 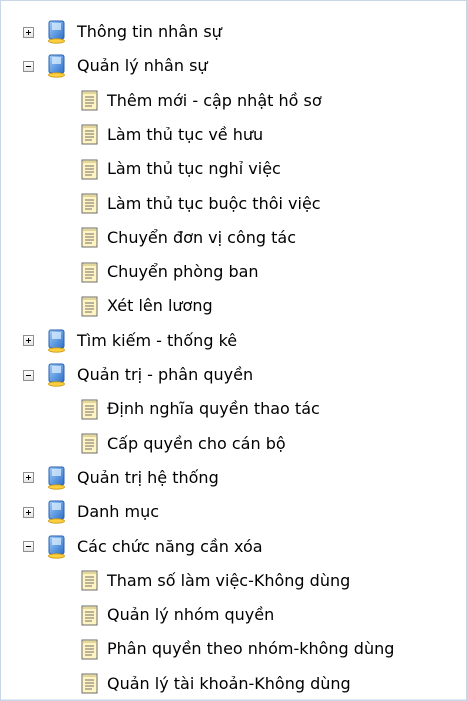 I want to click on tree-node-item: Tham số làm việc-Không dùng, so click(x=215, y=581).